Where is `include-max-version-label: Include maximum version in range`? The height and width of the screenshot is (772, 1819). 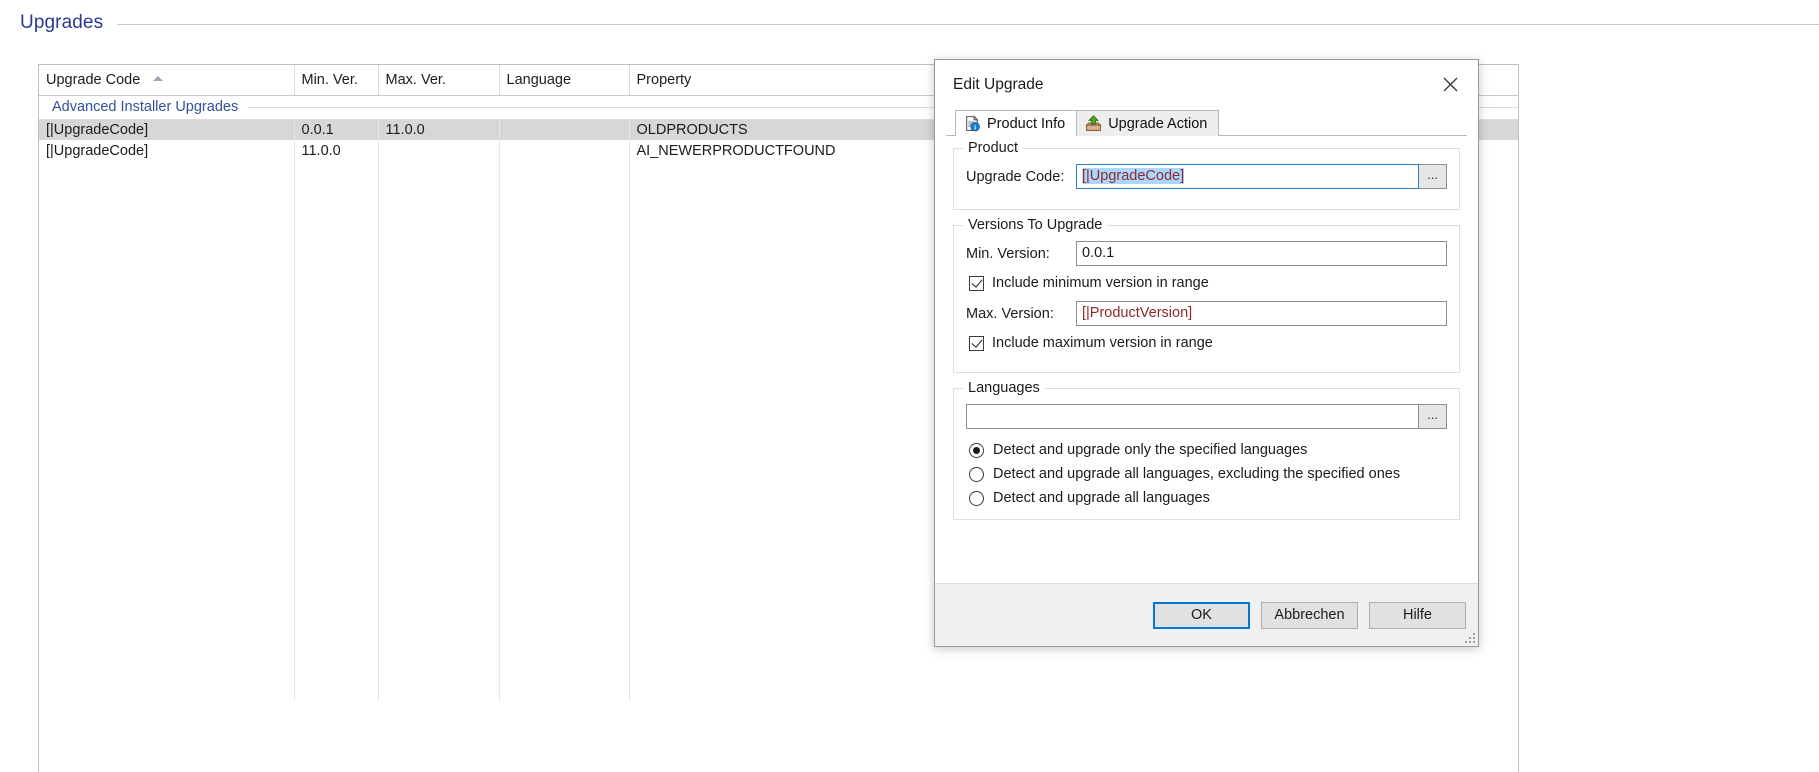 include-max-version-label: Include maximum version in range is located at coordinates (1102, 343).